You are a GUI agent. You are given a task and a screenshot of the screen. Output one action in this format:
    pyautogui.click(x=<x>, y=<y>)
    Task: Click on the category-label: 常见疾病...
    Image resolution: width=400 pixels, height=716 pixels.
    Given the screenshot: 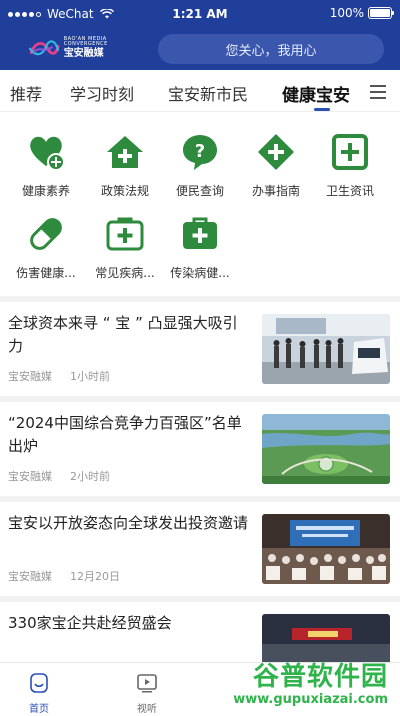 What is the action you would take?
    pyautogui.click(x=125, y=273)
    